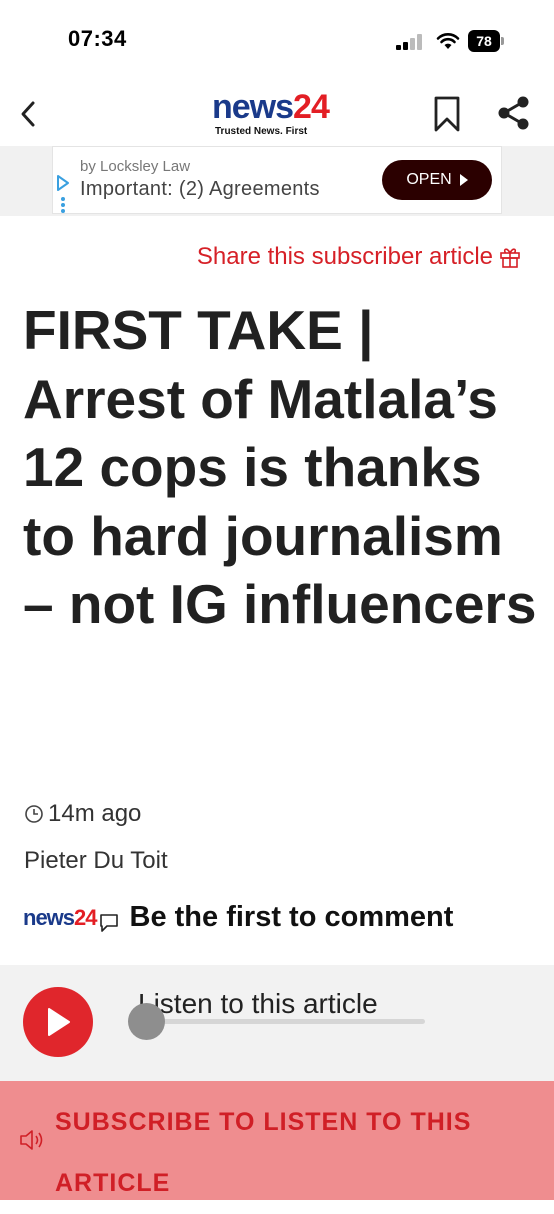 The width and height of the screenshot is (554, 1214). What do you see at coordinates (108, 922) in the screenshot?
I see `comment-bubble-icon` at bounding box center [108, 922].